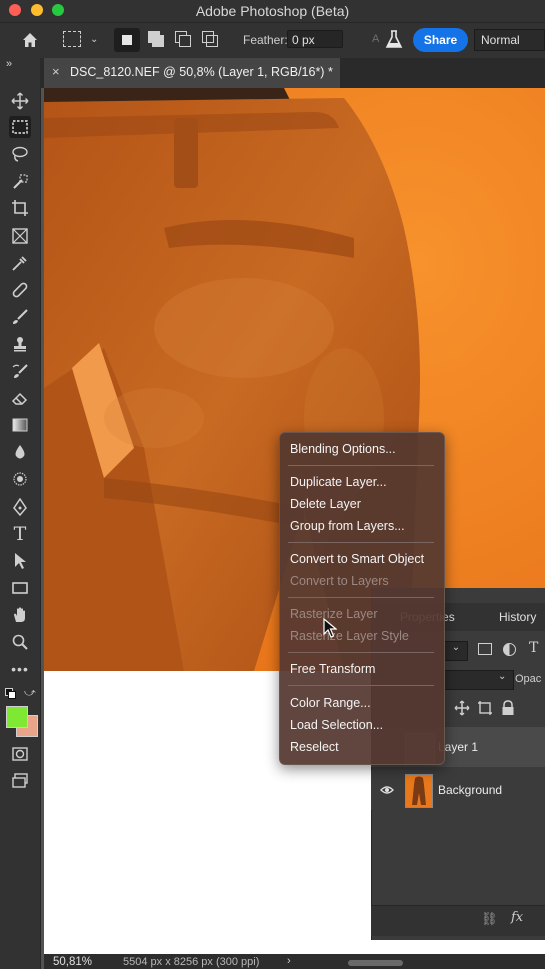 The width and height of the screenshot is (545, 969). I want to click on blur-tool-icon, so click(20, 452).